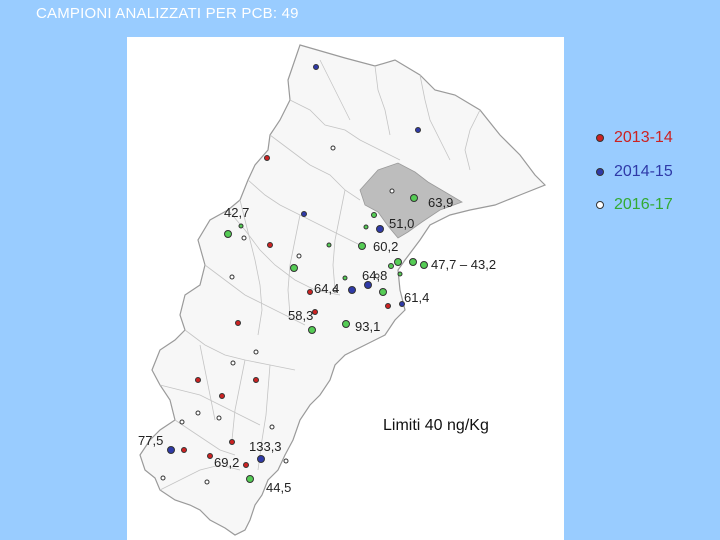 Image resolution: width=720 pixels, height=540 pixels. What do you see at coordinates (367, 326) in the screenshot?
I see `value-label: 93,1` at bounding box center [367, 326].